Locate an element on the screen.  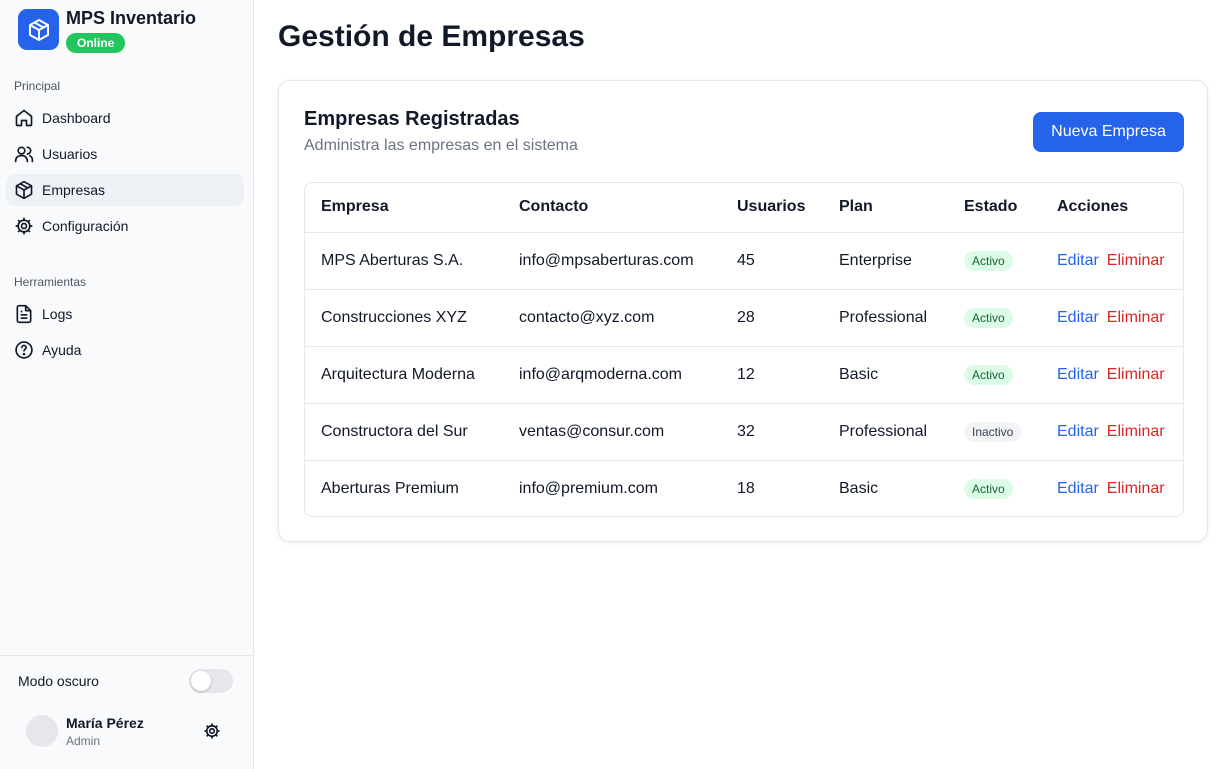
cell-contacto: info@mpsaberturas.com is located at coordinates (612, 261).